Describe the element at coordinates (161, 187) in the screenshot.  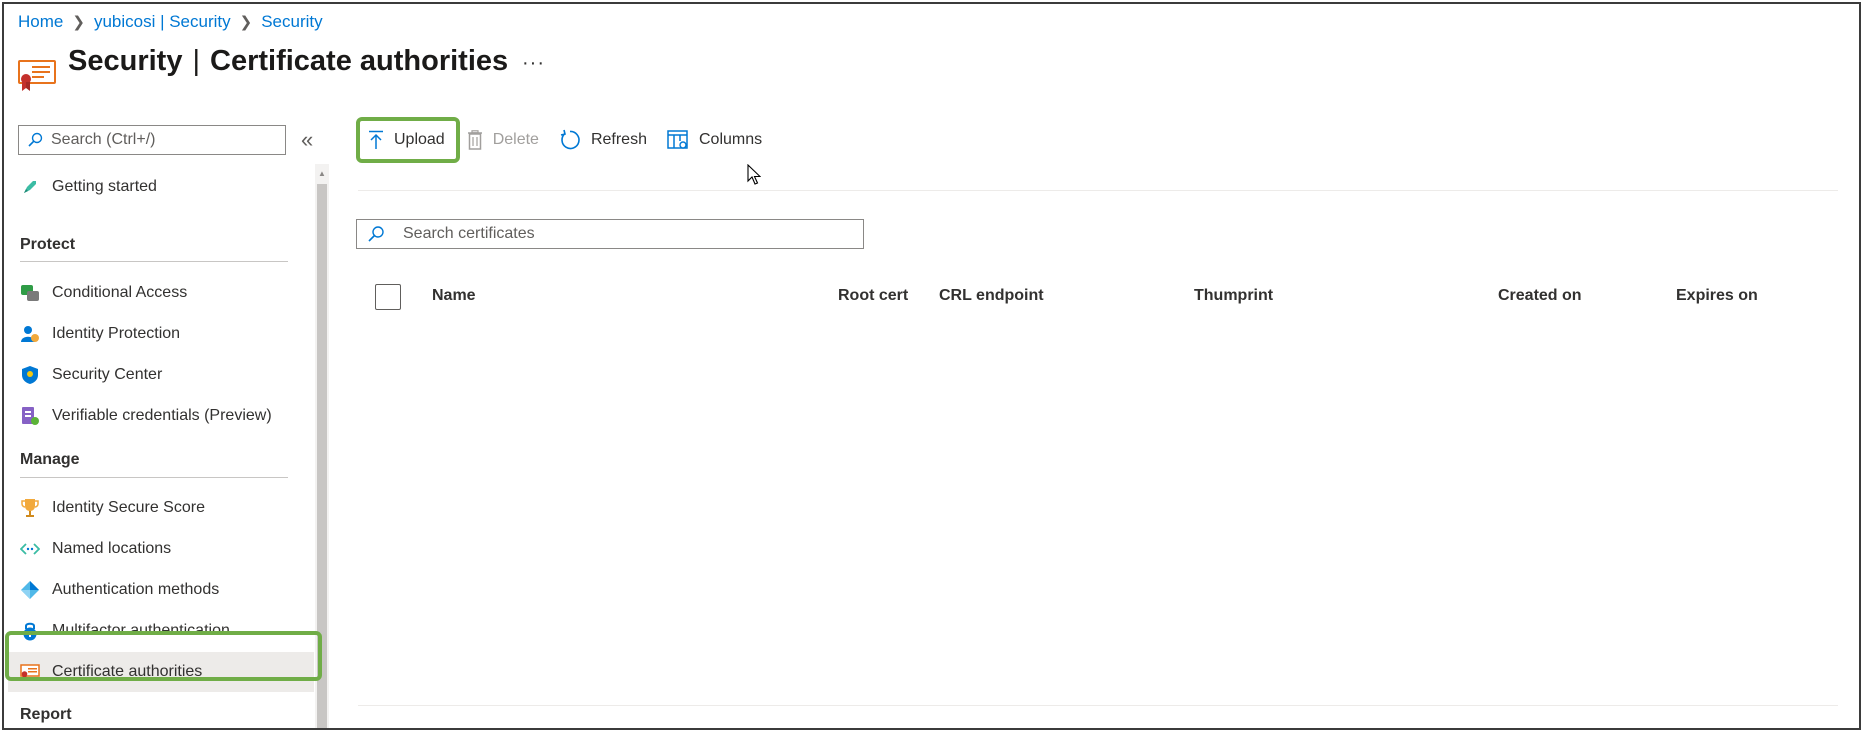
I see `sidebar-item-getting-started: Getting started` at that location.